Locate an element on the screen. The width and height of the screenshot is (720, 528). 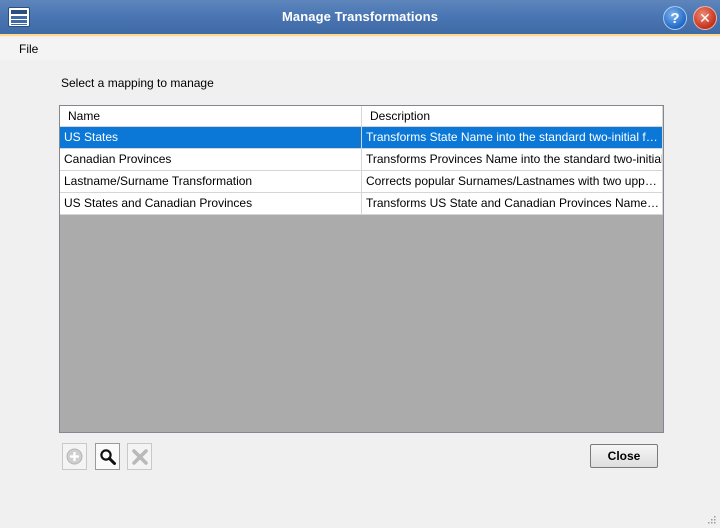
add-mapping-button is located at coordinates (74, 456).